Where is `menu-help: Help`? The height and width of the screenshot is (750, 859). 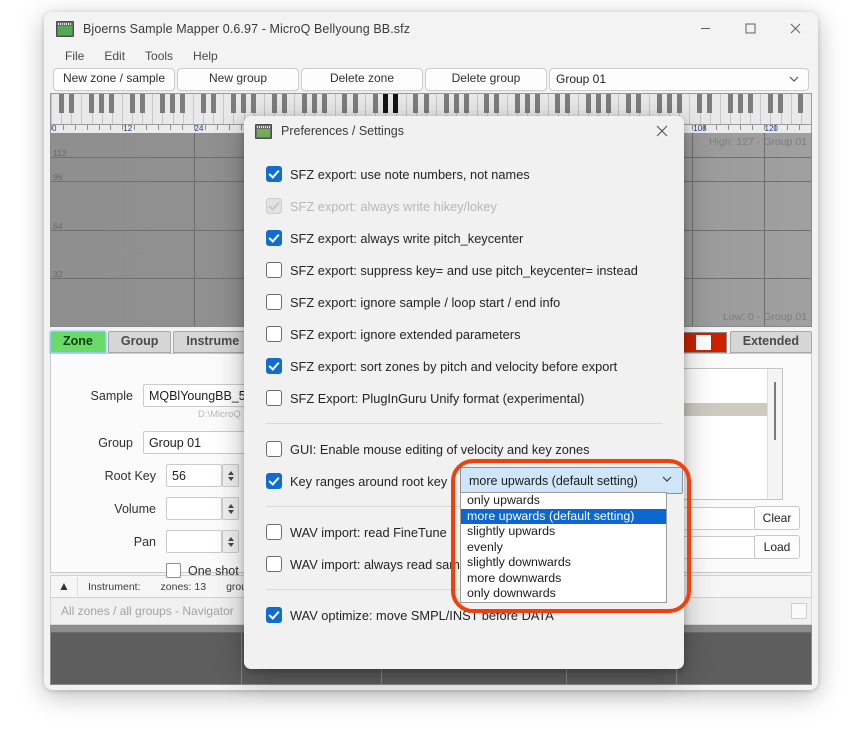
menu-help: Help is located at coordinates (205, 56).